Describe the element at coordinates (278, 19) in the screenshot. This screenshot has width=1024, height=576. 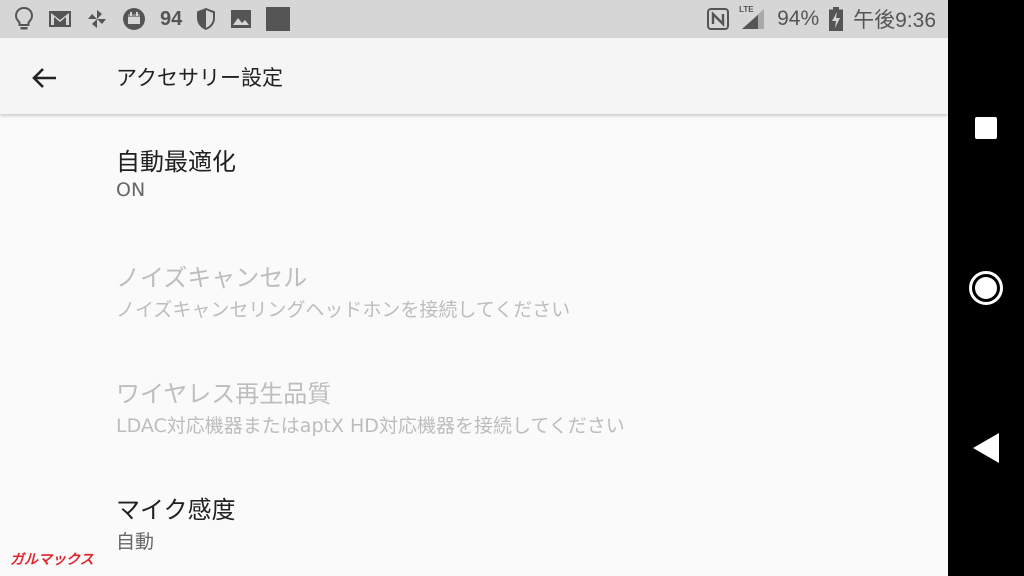
I see `square-icon` at that location.